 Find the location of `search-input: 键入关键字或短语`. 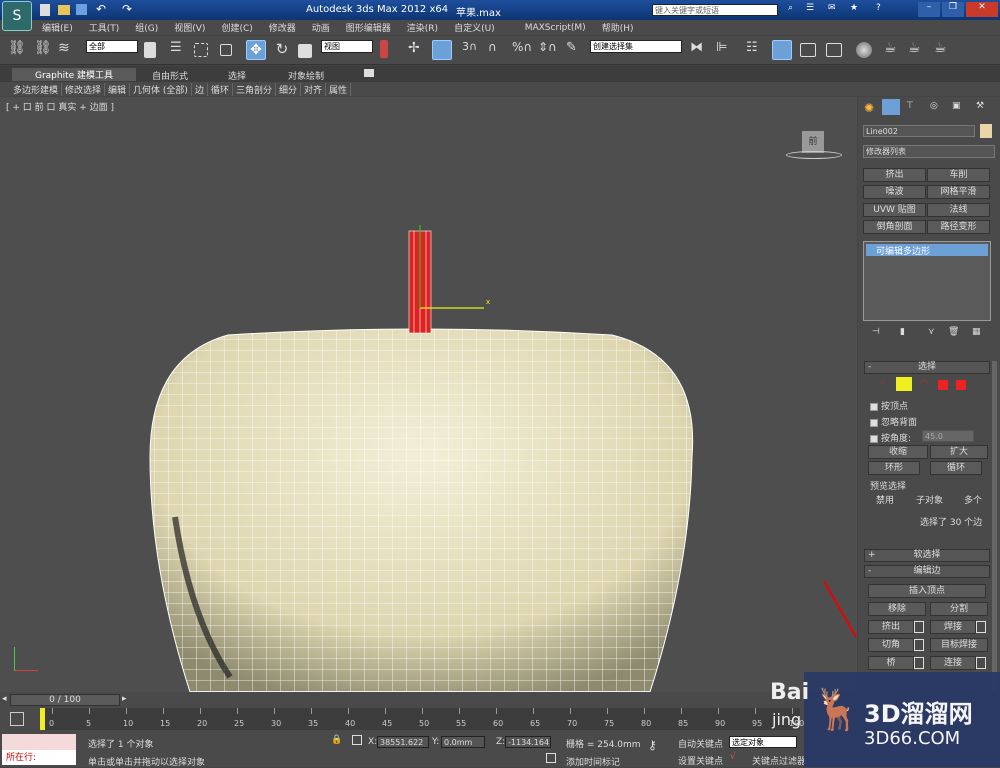

search-input: 键入关键字或短语 is located at coordinates (715, 10).